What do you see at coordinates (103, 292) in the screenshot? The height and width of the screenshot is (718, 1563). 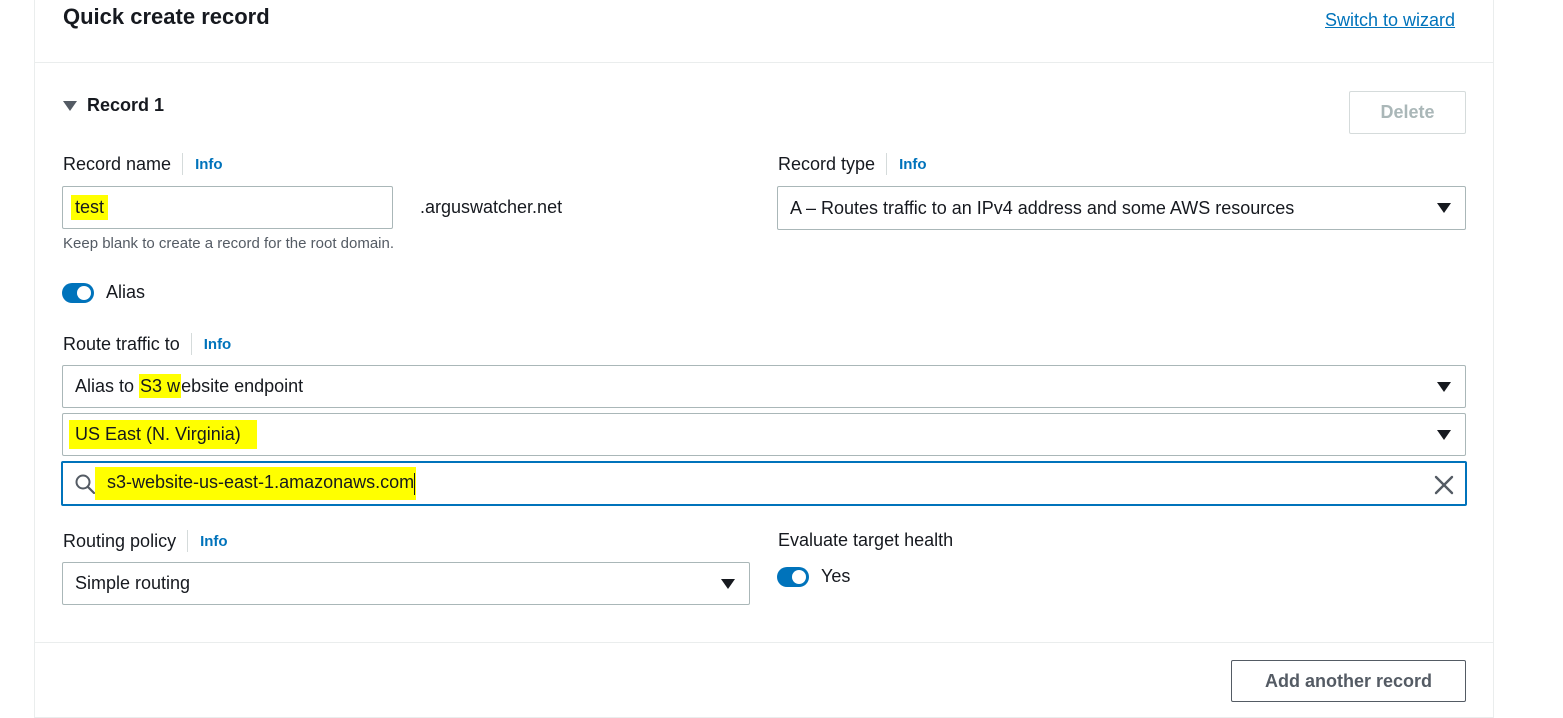 I see `alias-toggle: Alias` at bounding box center [103, 292].